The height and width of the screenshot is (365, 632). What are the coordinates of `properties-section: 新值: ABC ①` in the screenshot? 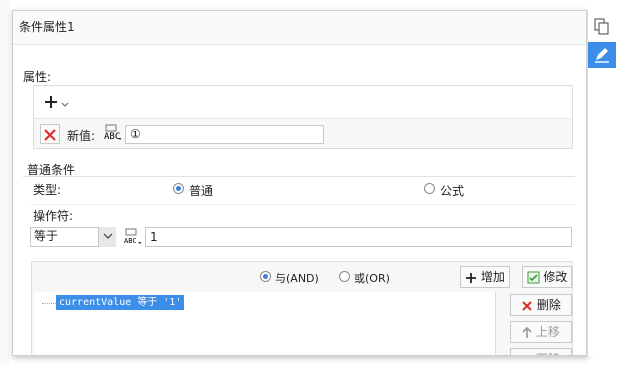 It's located at (303, 117).